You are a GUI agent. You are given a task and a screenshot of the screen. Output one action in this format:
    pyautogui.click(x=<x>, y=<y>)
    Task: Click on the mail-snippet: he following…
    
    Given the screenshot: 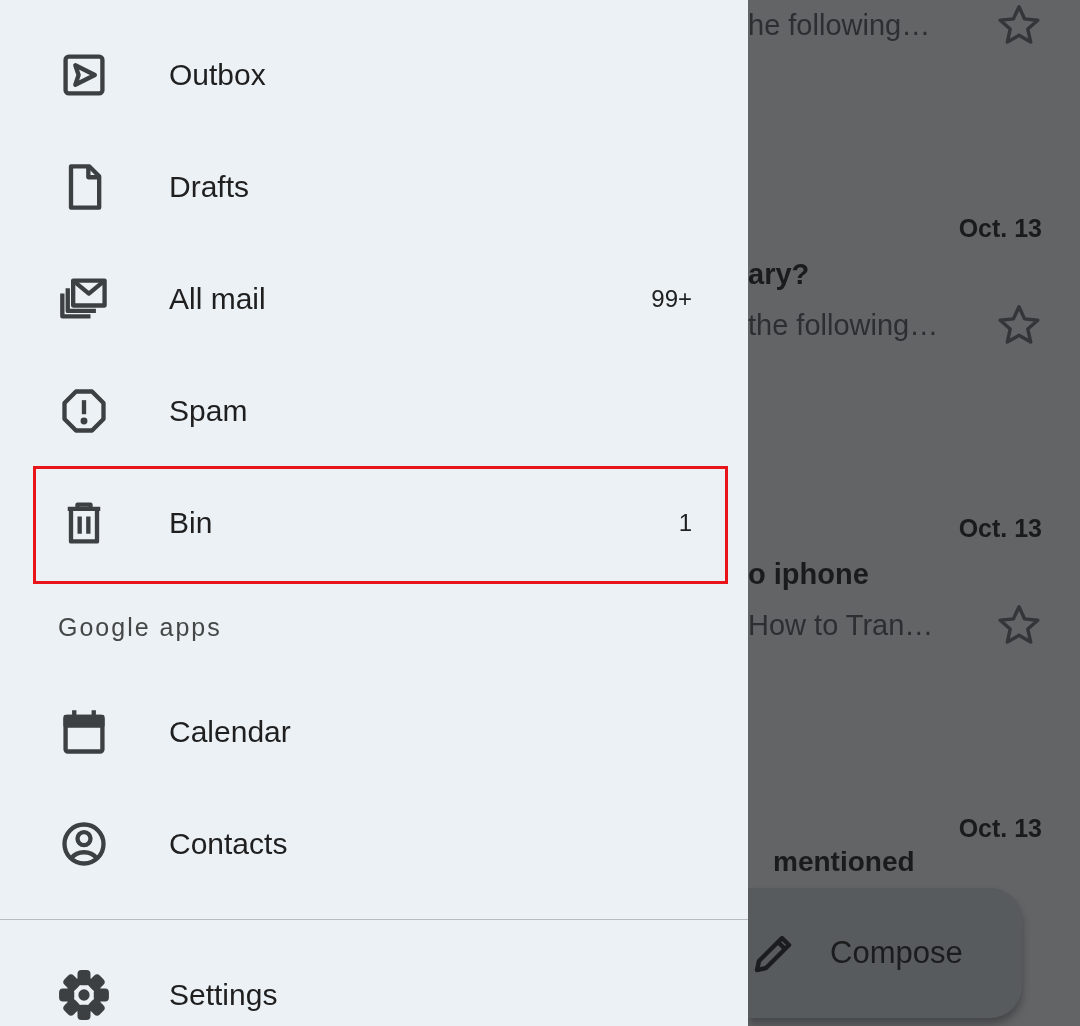 What is the action you would take?
    pyautogui.click(x=839, y=25)
    